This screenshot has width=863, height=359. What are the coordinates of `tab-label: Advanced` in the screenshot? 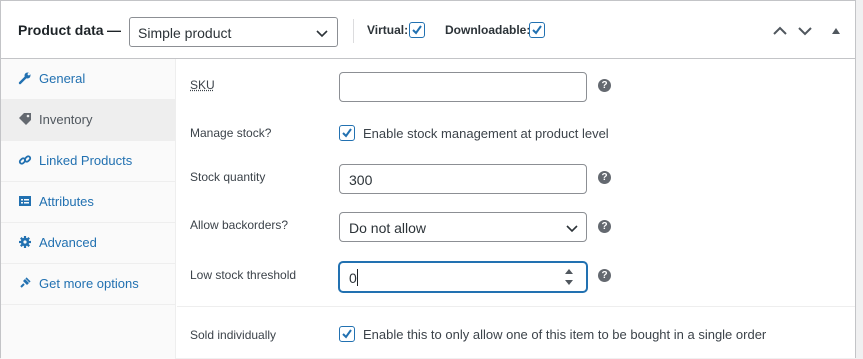 It's located at (68, 242).